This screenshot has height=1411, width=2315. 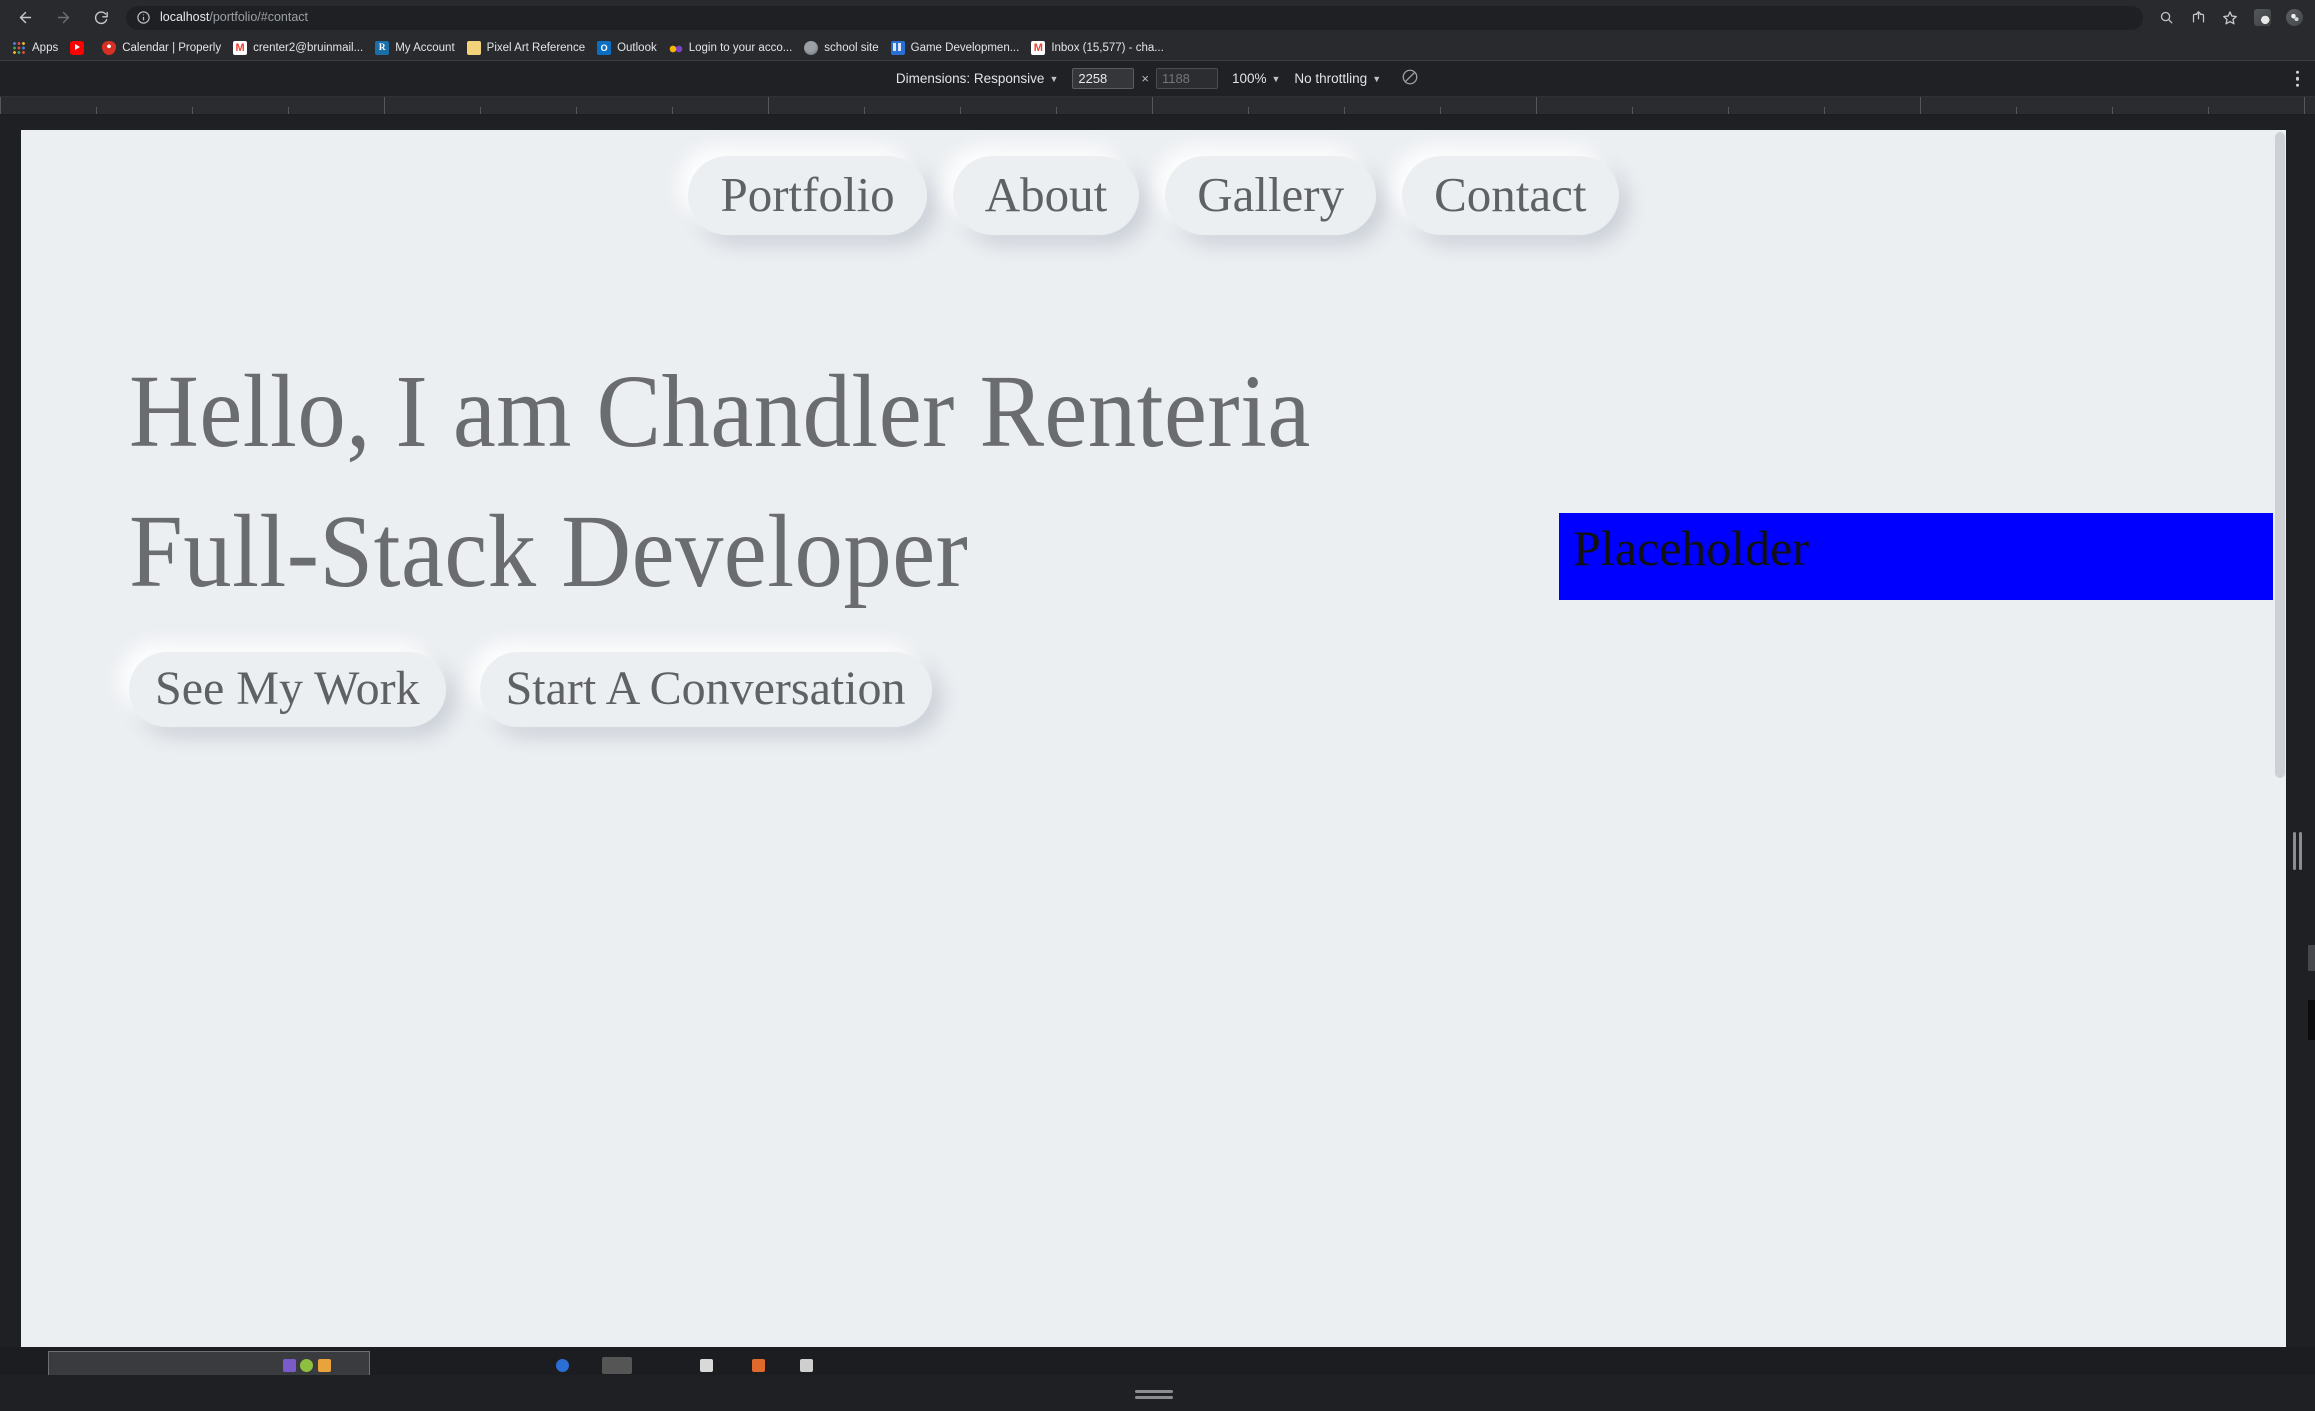 What do you see at coordinates (898, 48) in the screenshot?
I see `trello-icon` at bounding box center [898, 48].